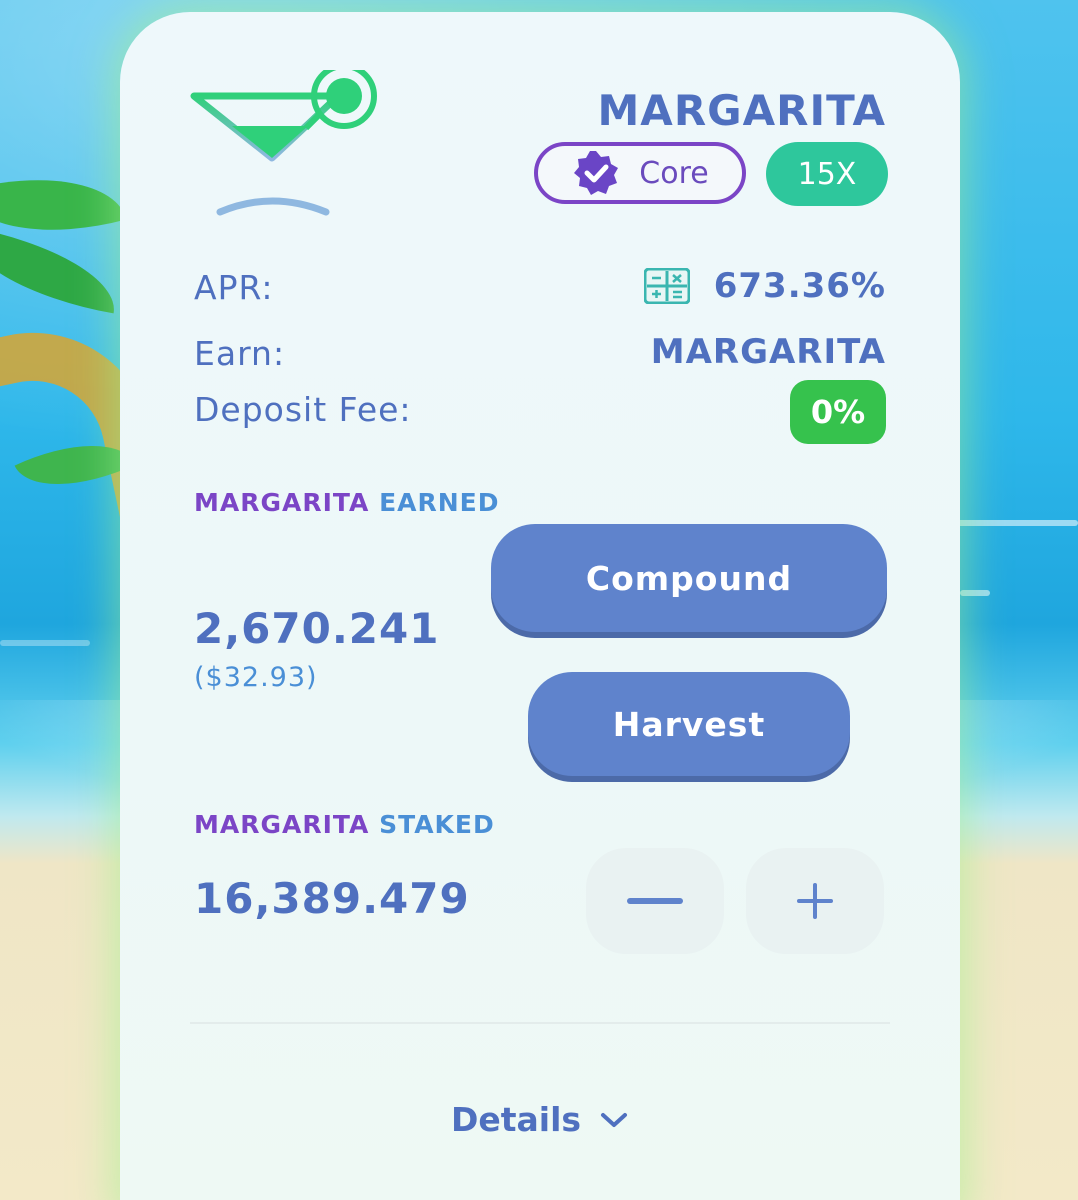 The height and width of the screenshot is (1200, 1078). What do you see at coordinates (666, 286) in the screenshot?
I see `calculator-icon` at bounding box center [666, 286].